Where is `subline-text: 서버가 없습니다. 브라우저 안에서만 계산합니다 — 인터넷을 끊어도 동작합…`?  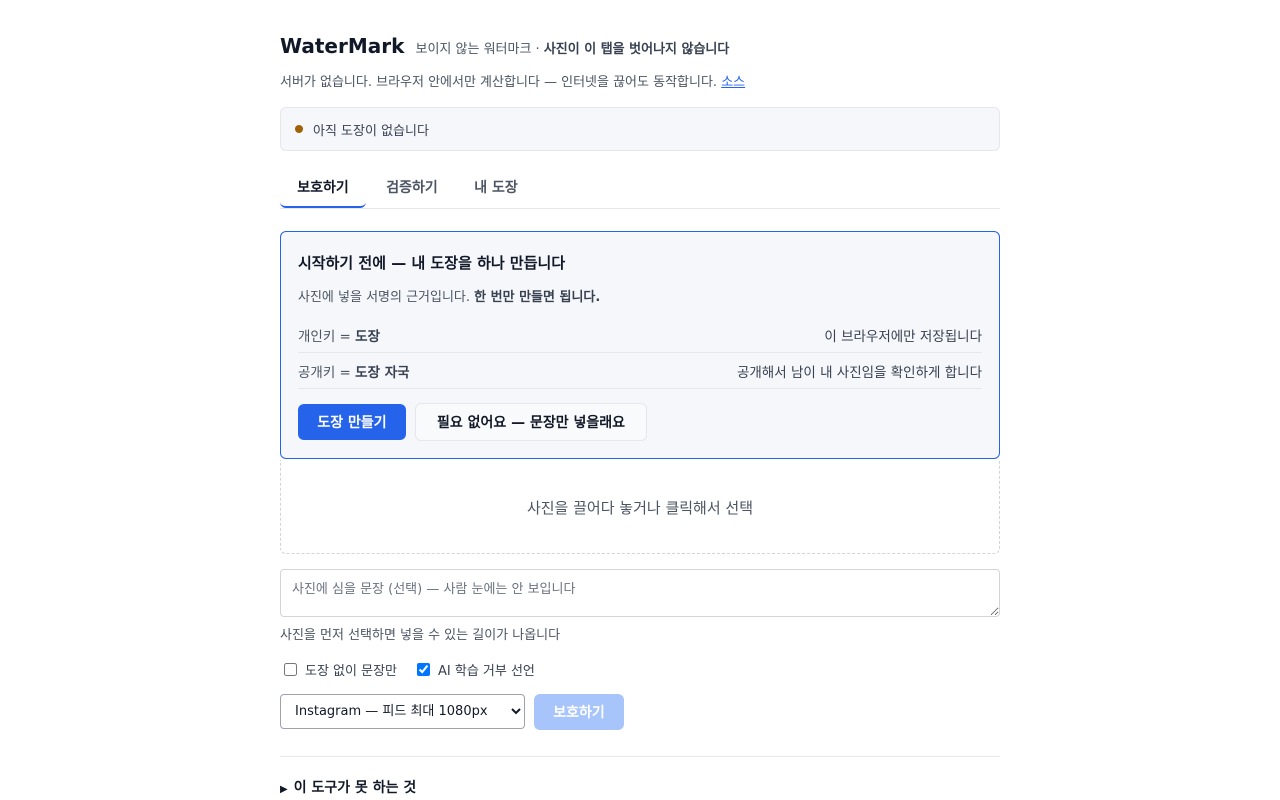 subline-text: 서버가 없습니다. 브라우저 안에서만 계산합니다 — 인터넷을 끊어도 동작합… is located at coordinates (501, 82).